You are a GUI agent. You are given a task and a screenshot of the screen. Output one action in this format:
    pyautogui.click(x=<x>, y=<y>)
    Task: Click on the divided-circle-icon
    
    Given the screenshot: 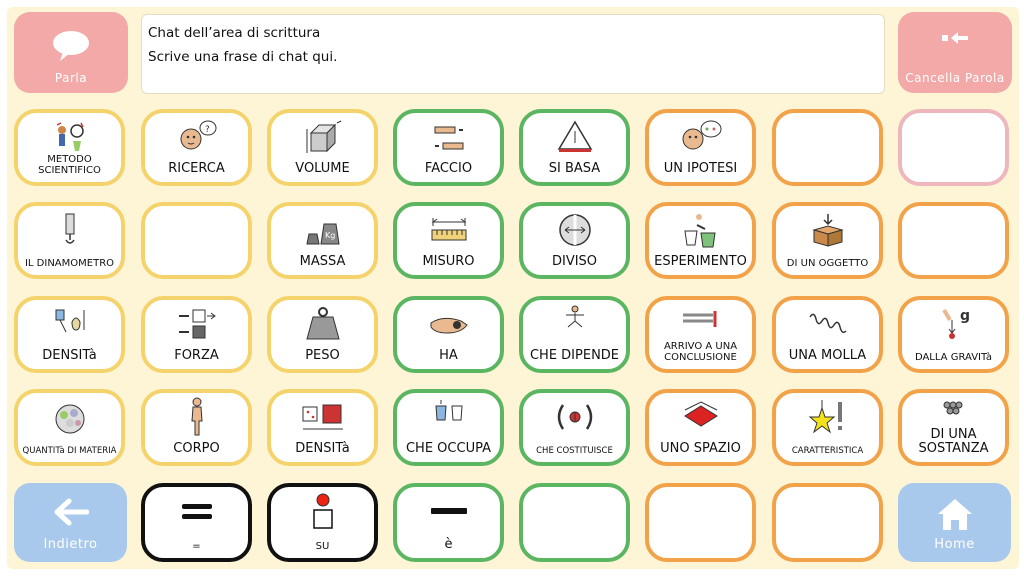 What is the action you would take?
    pyautogui.click(x=574, y=230)
    